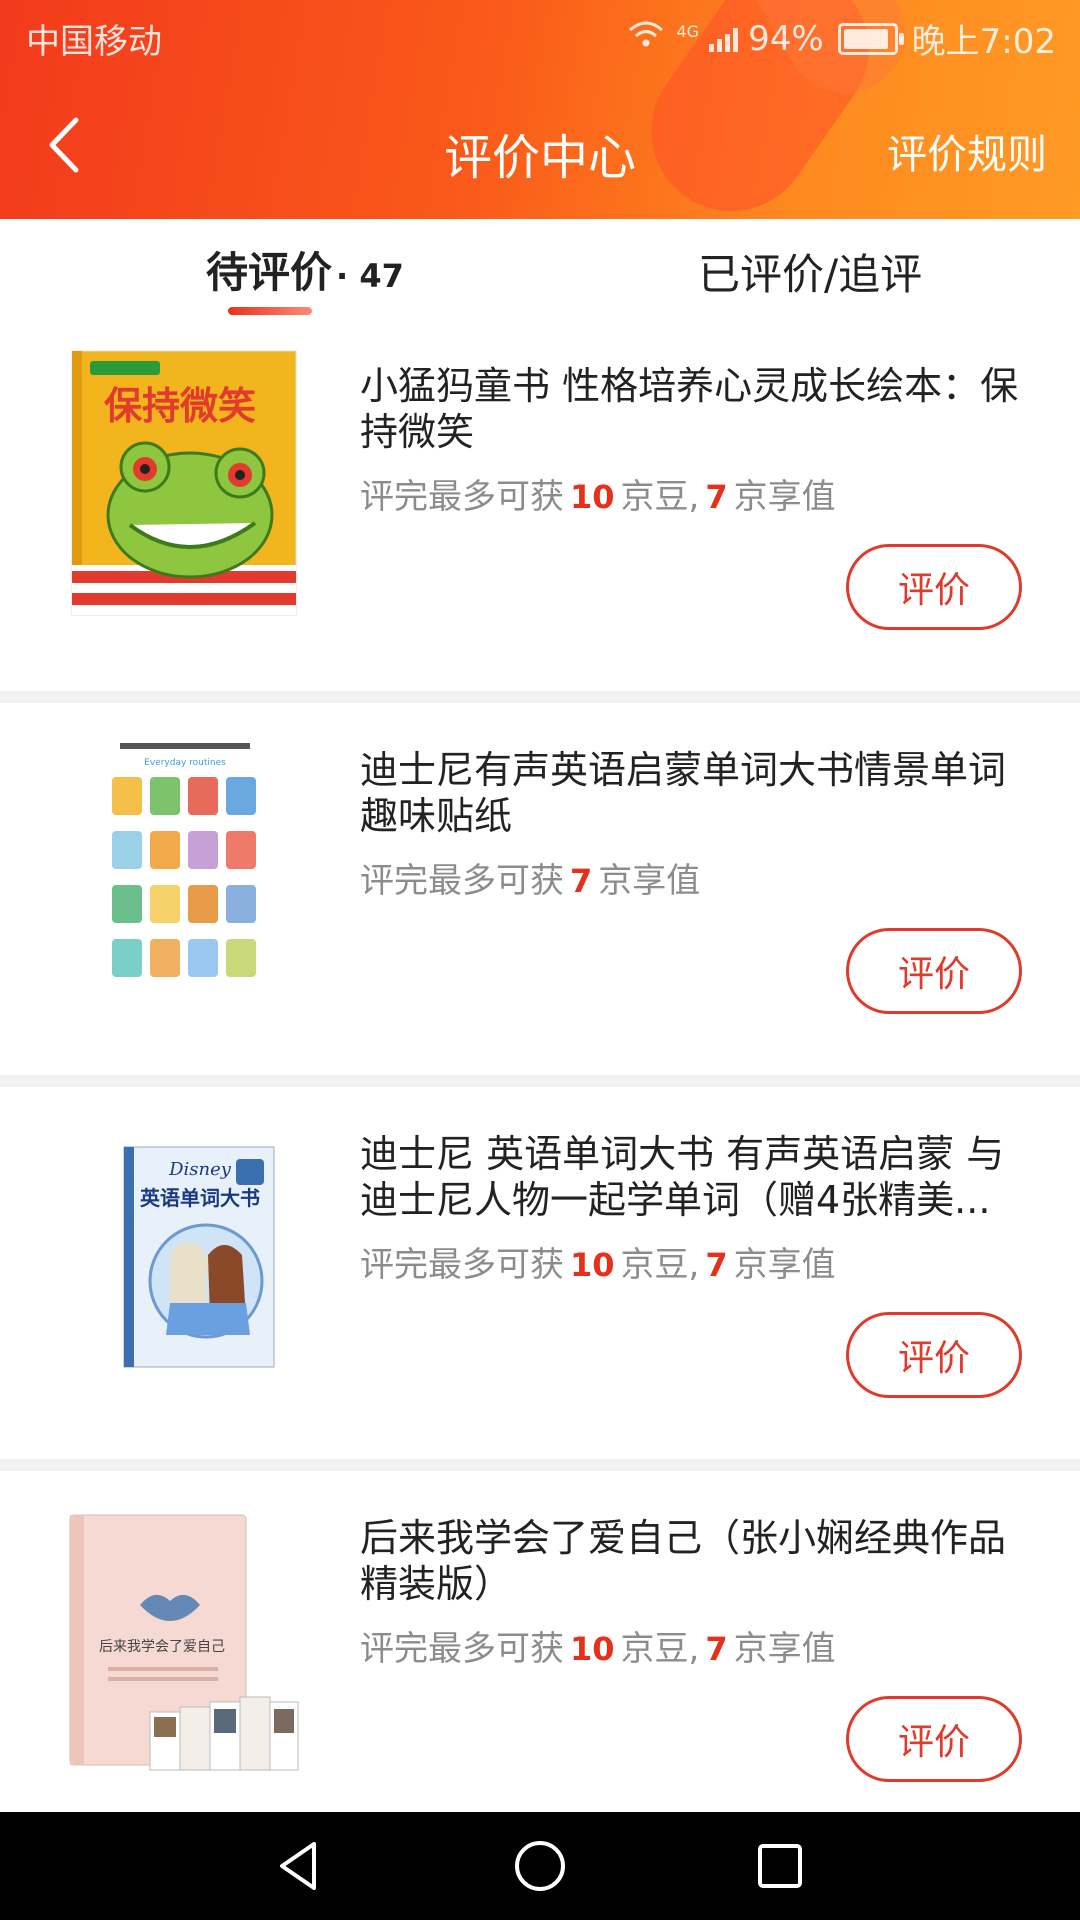 Image resolution: width=1080 pixels, height=1920 pixels. Describe the element at coordinates (200, 1169) in the screenshot. I see `svg-text: Disney` at that location.